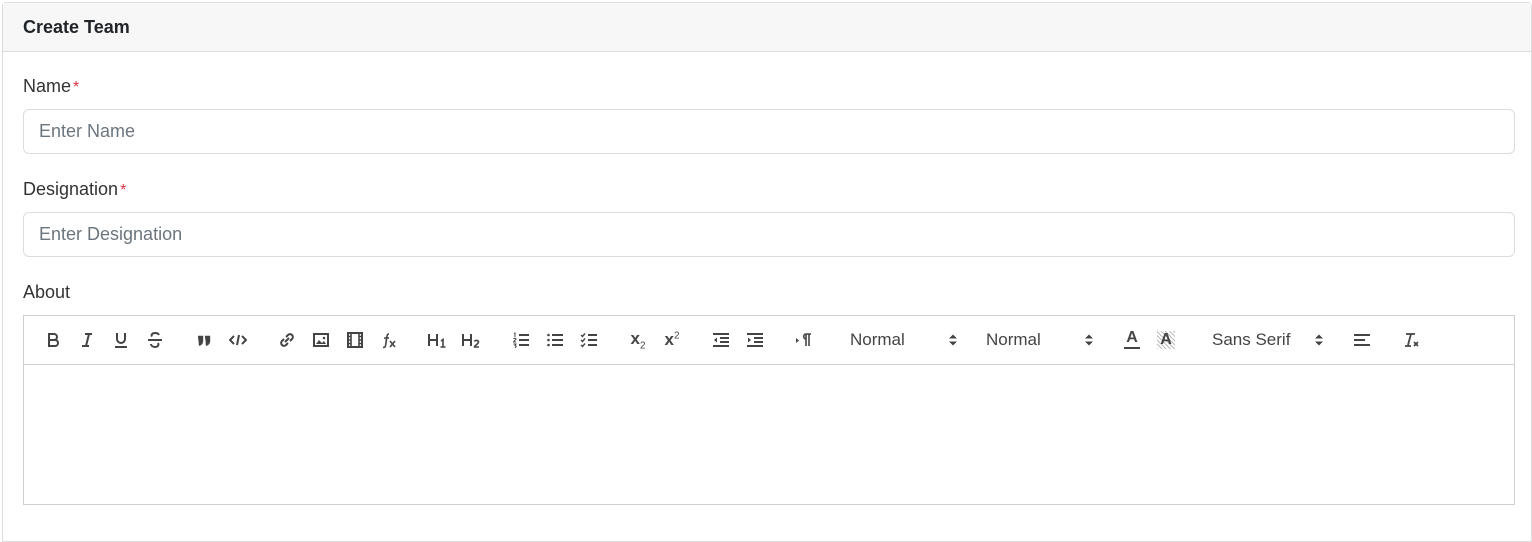 Image resolution: width=1532 pixels, height=542 pixels. I want to click on text-color-letter: A, so click(1132, 337).